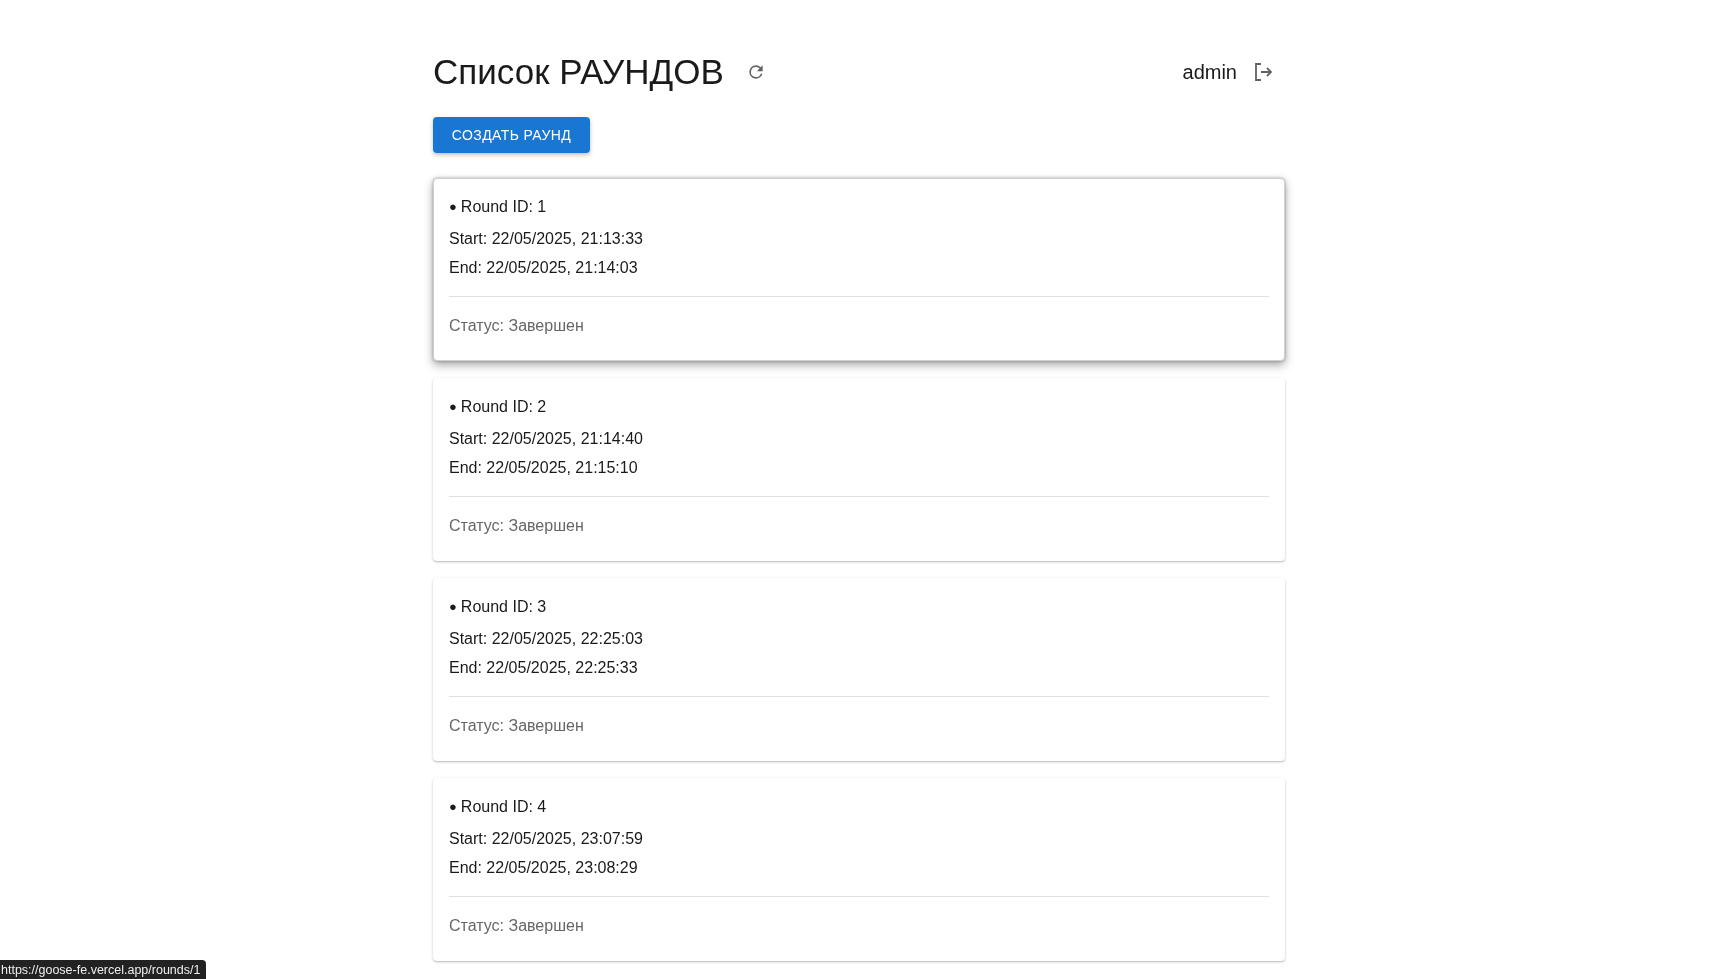 Image resolution: width=1723 pixels, height=979 pixels. What do you see at coordinates (503, 207) in the screenshot?
I see `round-id: Round ID: 1` at bounding box center [503, 207].